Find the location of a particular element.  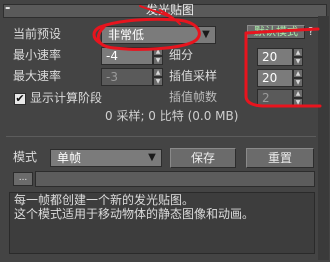

rollout-title: 发光贴图 is located at coordinates (169, 10).